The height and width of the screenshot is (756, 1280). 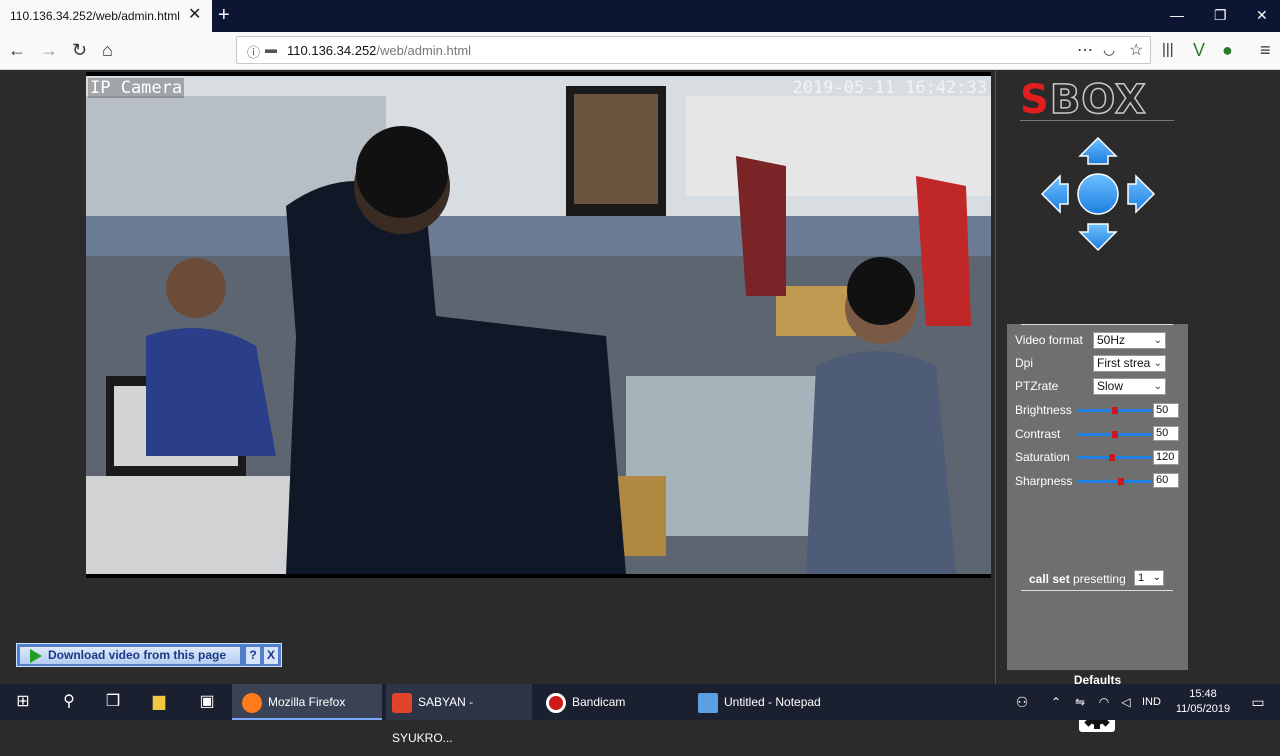 I want to click on camera-label: IP Camera, so click(x=136, y=88).